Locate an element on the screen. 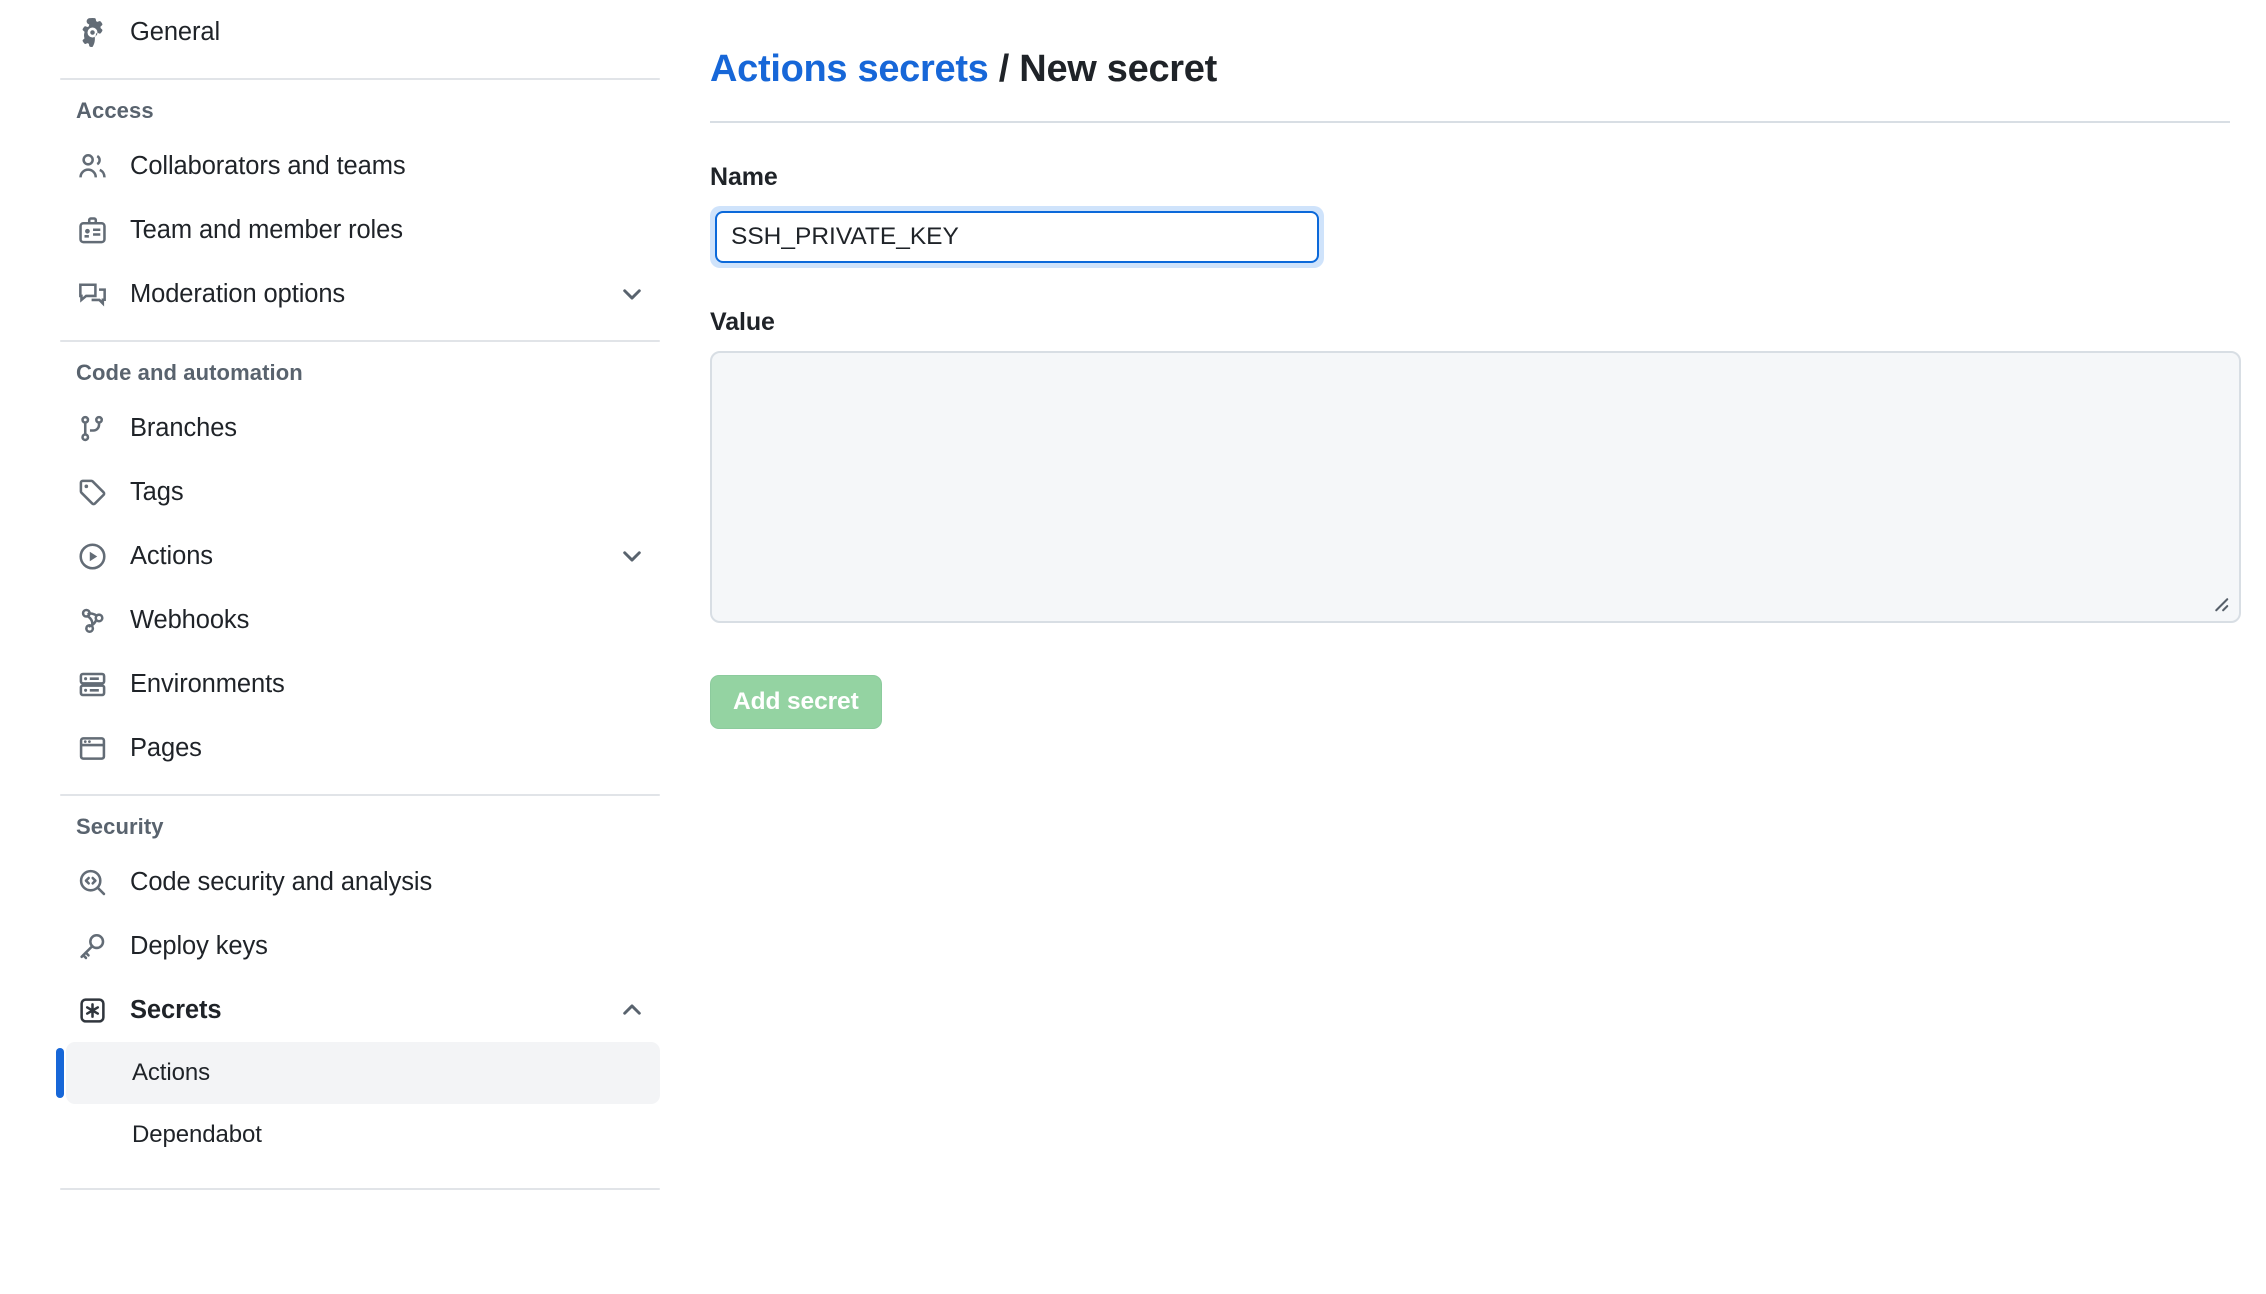  value-textarea-wrapper is located at coordinates (1475, 487).